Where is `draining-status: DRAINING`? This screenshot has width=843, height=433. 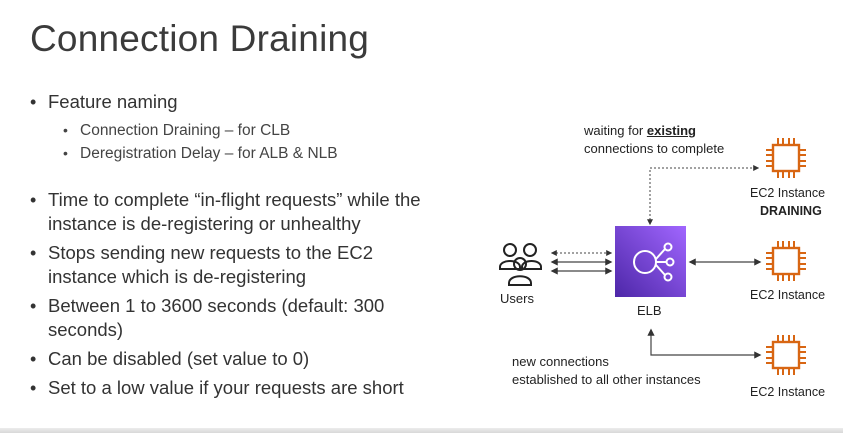
draining-status: DRAINING is located at coordinates (791, 211).